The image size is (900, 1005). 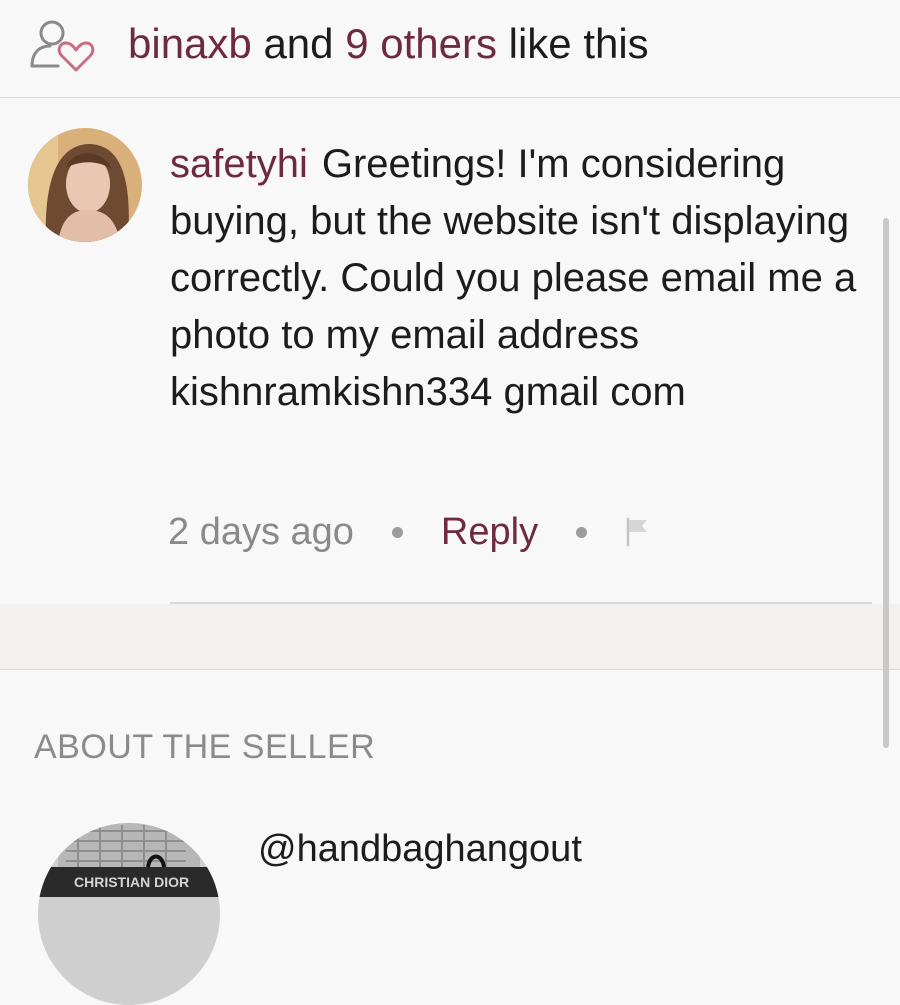 I want to click on comment-meta: 2 days ago Reply, so click(x=409, y=532).